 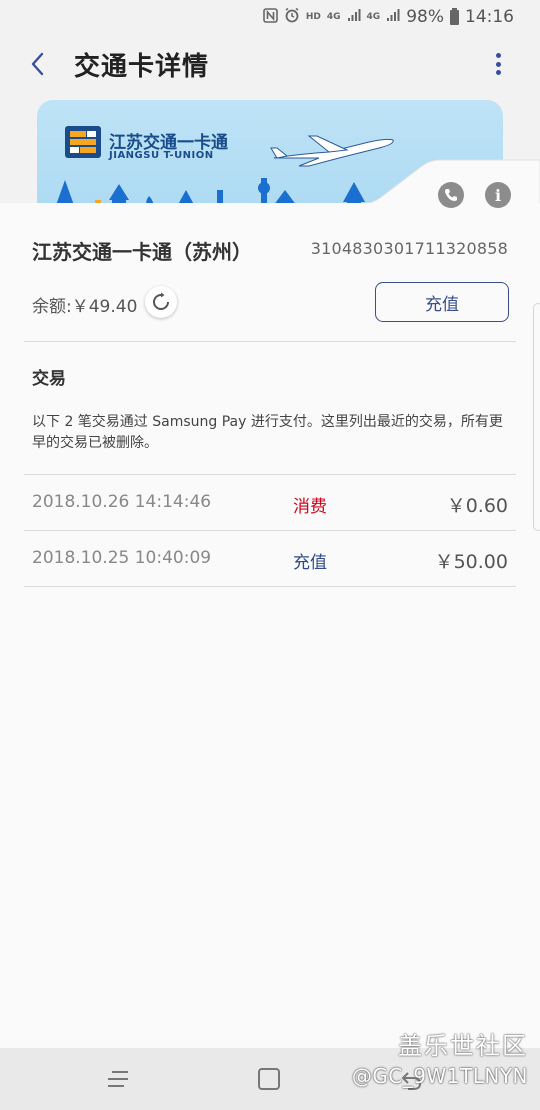 I want to click on nfc-icon, so click(x=270, y=17).